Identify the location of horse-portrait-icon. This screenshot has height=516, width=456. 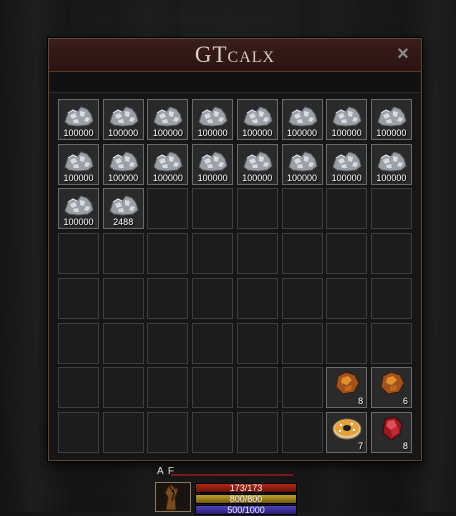
(173, 497).